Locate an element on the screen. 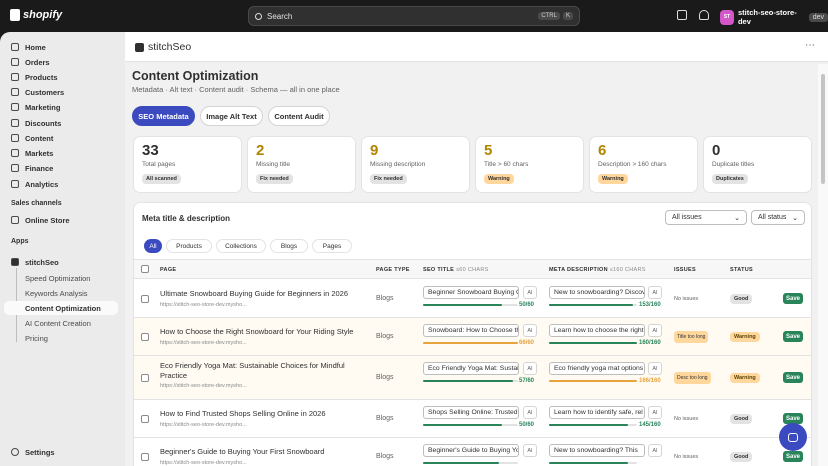  col-status: STATUS is located at coordinates (741, 270).